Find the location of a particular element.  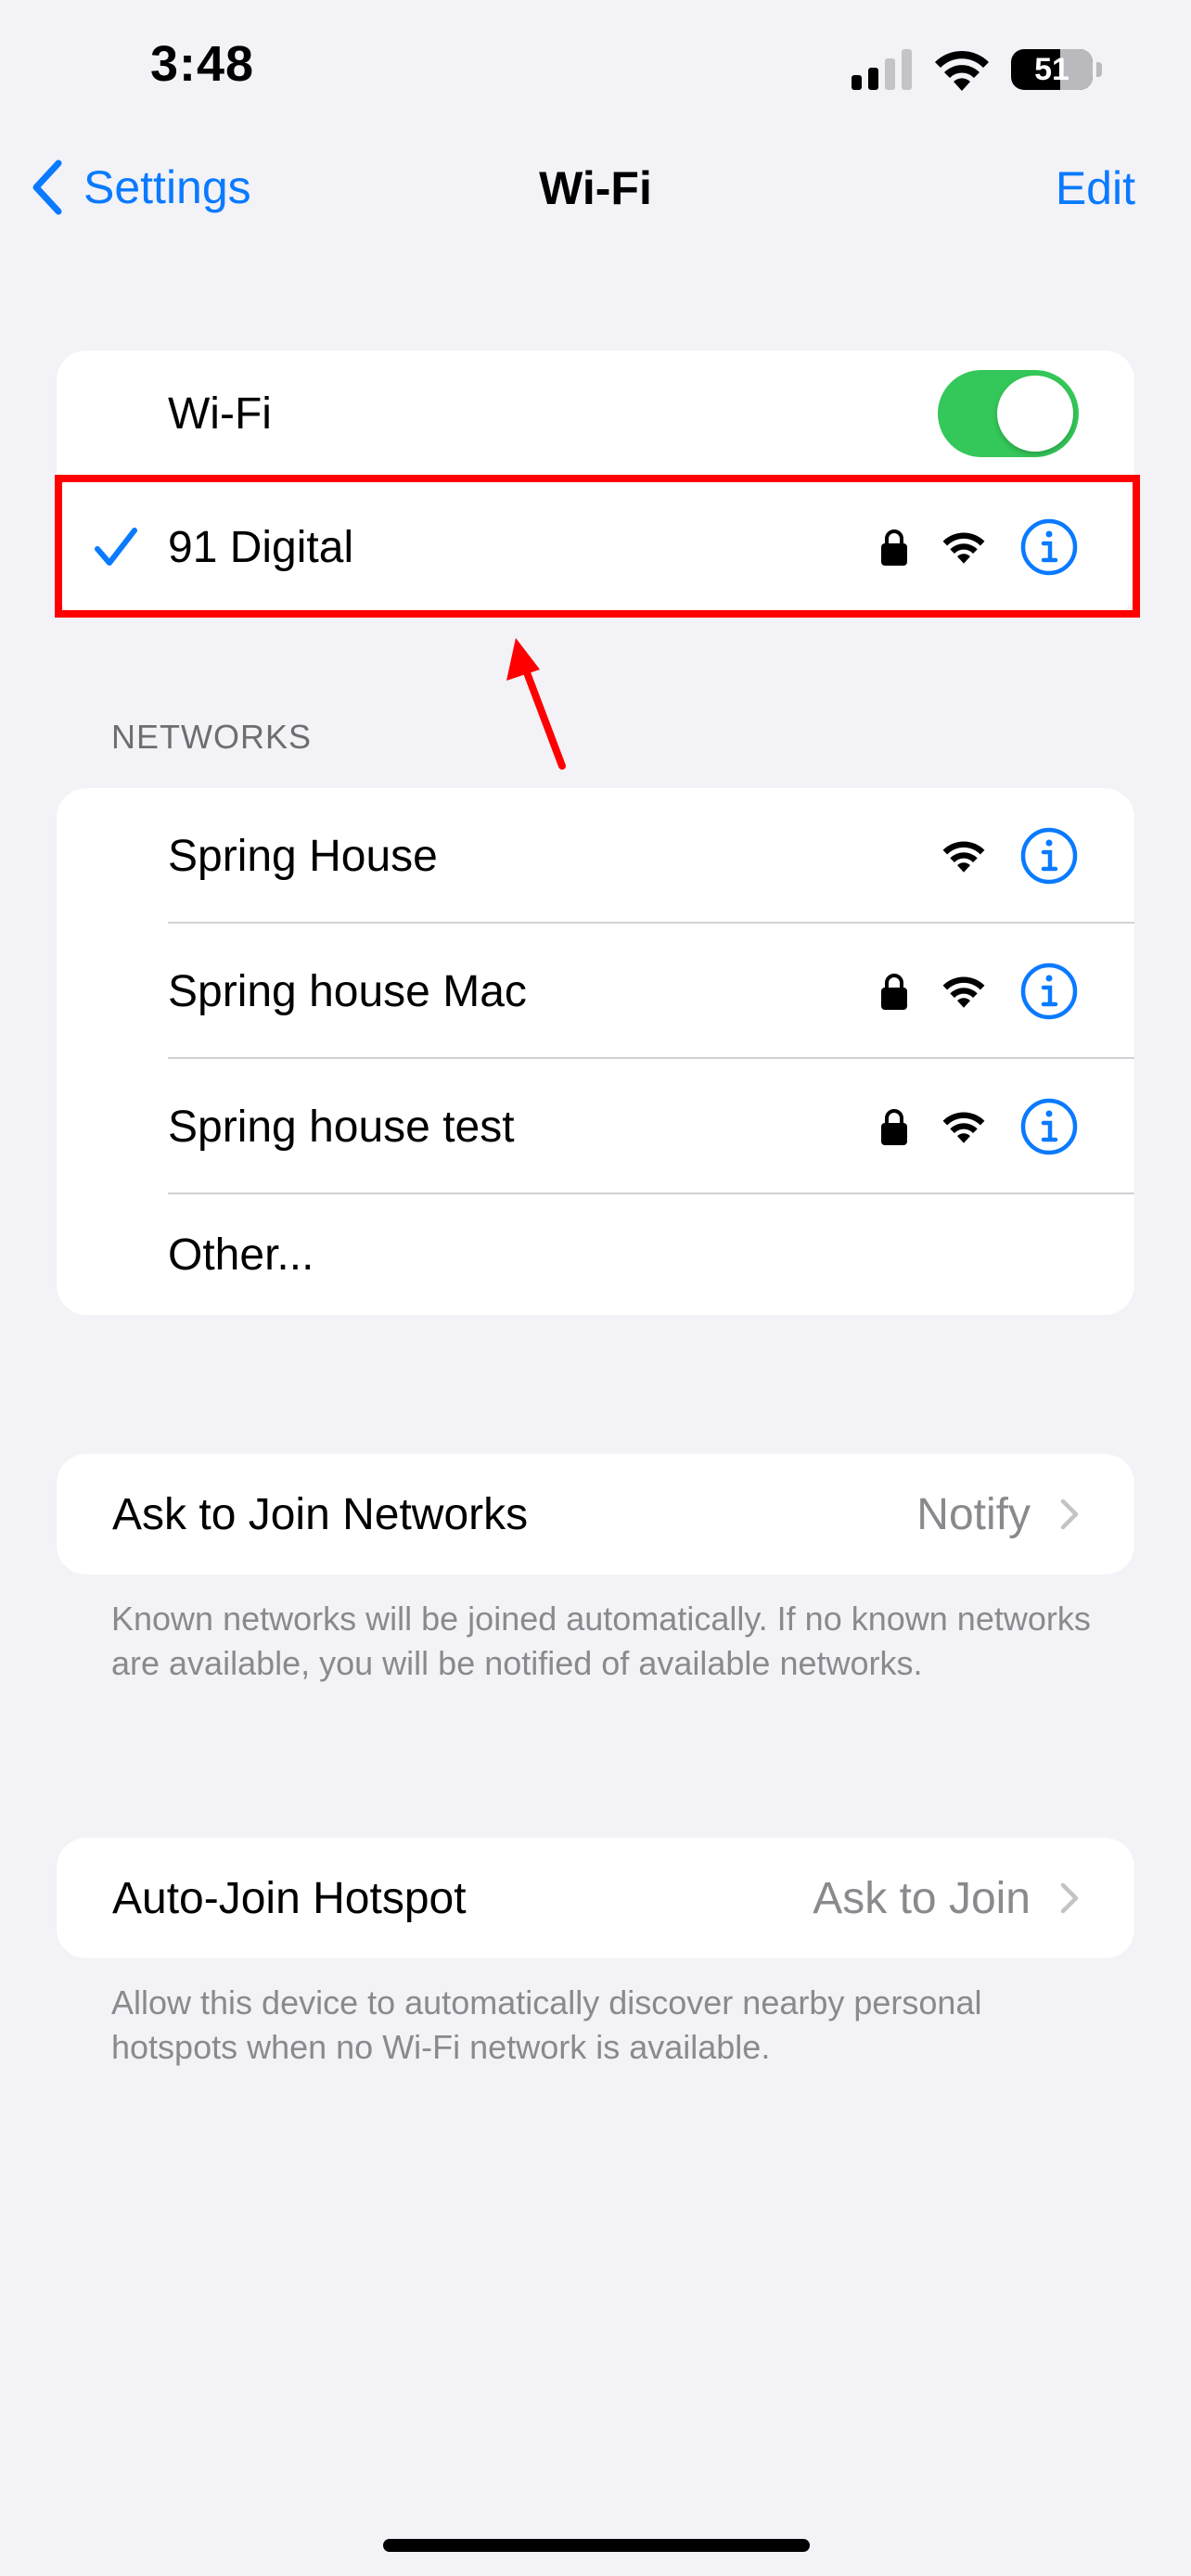

annotation-arrow is located at coordinates (536, 704).